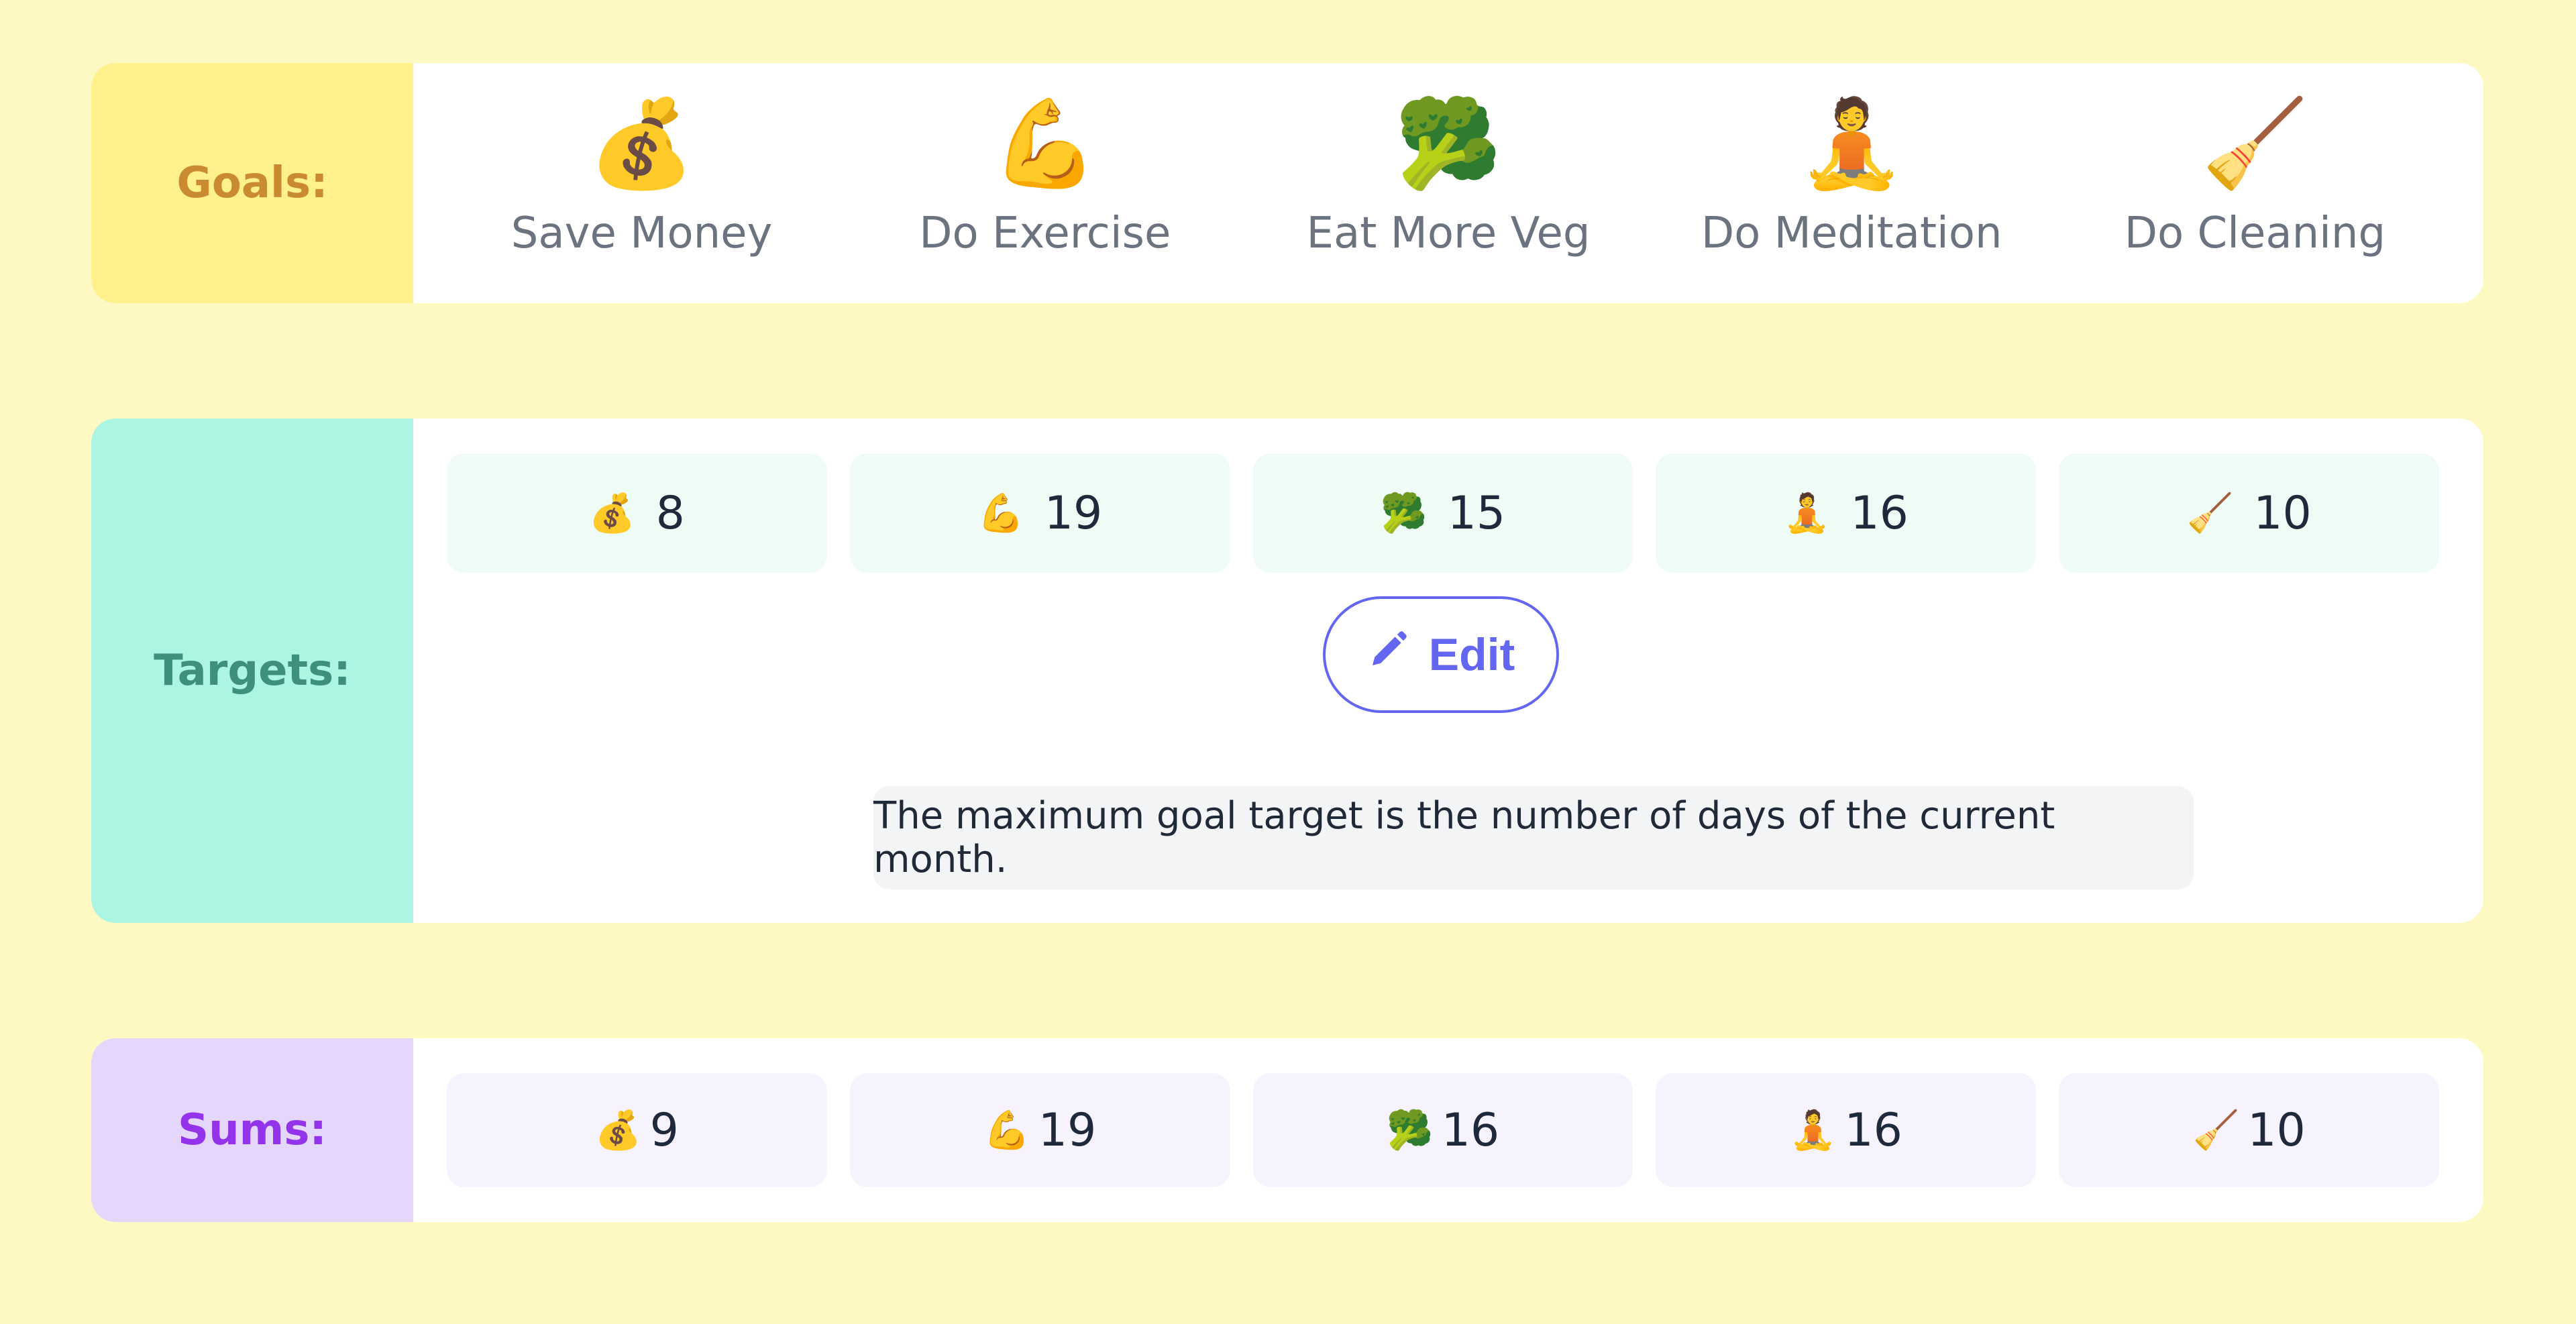  I want to click on targets-label: Targets:, so click(252, 671).